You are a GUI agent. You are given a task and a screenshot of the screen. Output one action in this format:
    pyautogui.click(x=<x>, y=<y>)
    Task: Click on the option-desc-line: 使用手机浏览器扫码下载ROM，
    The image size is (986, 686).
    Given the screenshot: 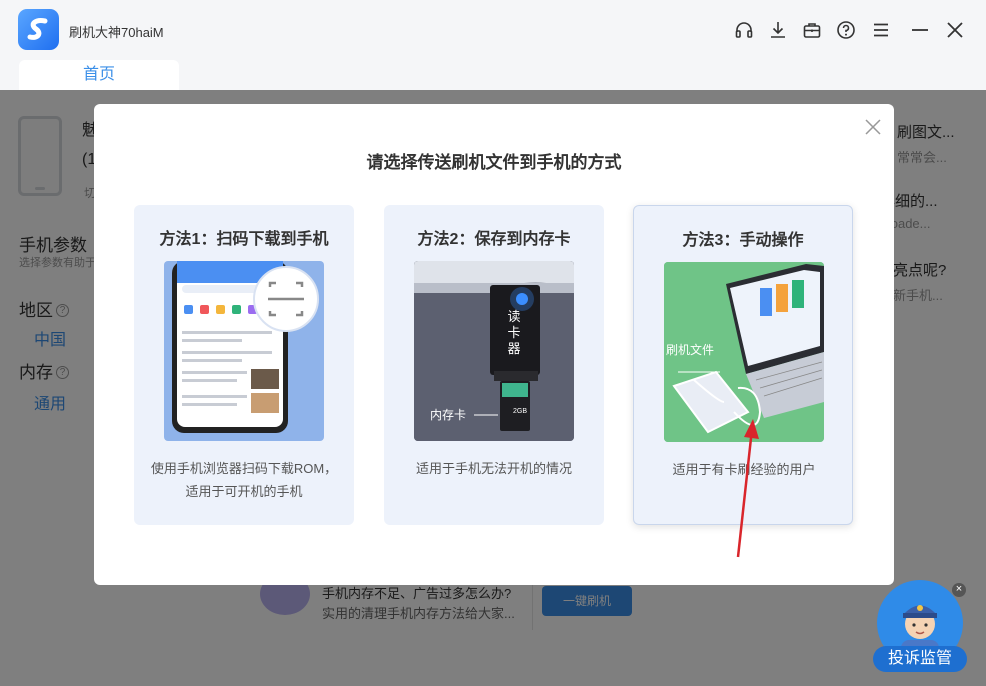 What is the action you would take?
    pyautogui.click(x=244, y=468)
    